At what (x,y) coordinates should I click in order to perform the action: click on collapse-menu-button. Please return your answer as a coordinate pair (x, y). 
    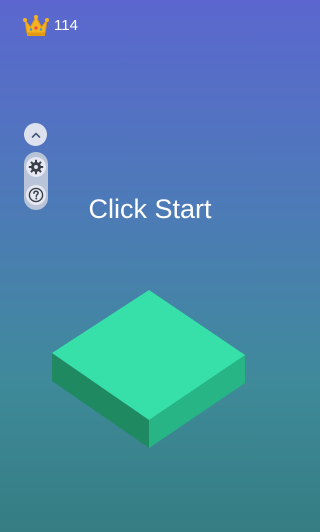
    Looking at the image, I should click on (35, 134).